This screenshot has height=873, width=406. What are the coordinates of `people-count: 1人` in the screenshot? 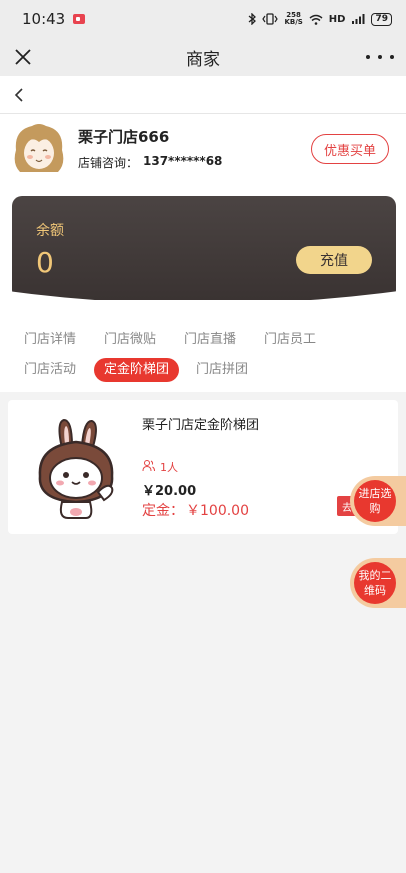 It's located at (169, 467).